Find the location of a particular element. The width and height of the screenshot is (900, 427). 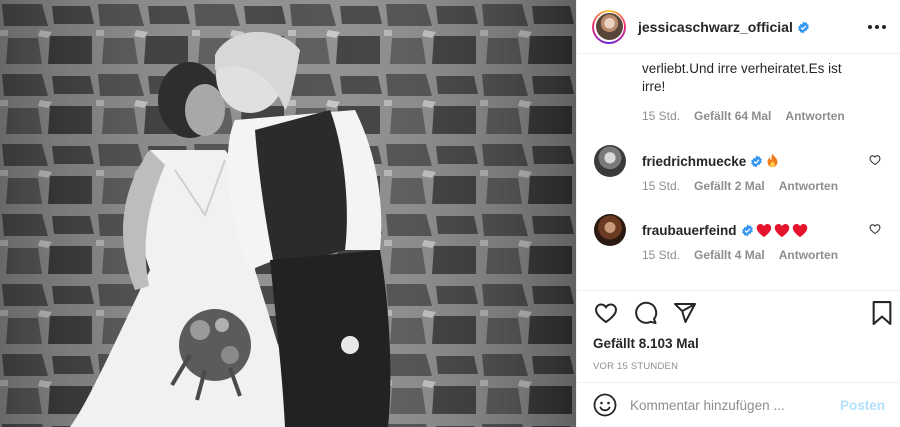

comment-icon is located at coordinates (645, 313).